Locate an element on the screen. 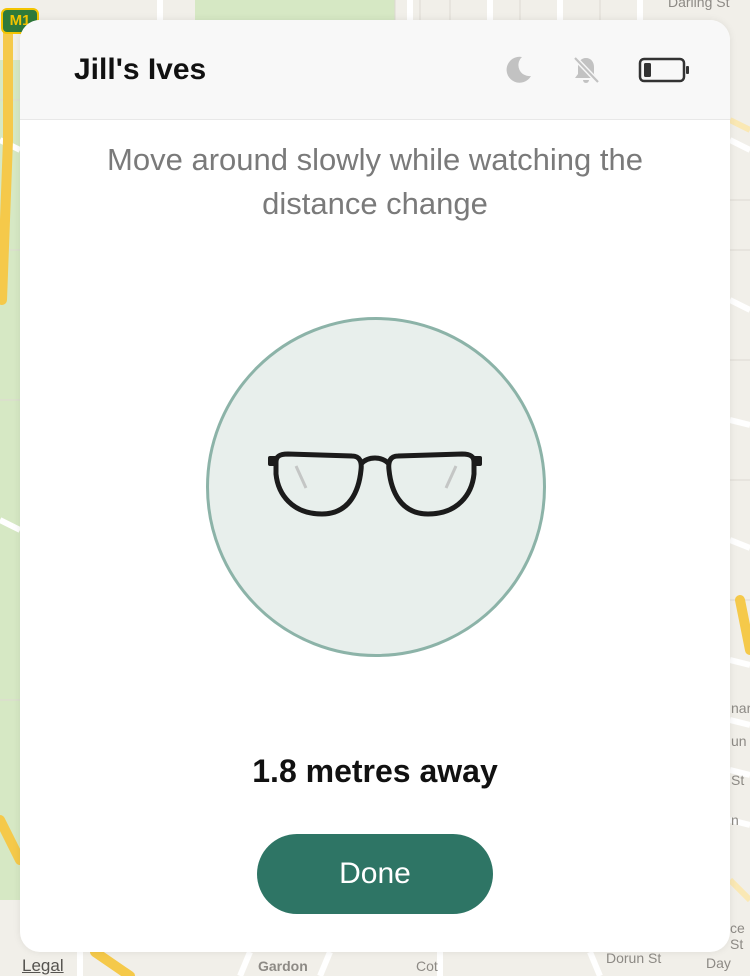 This screenshot has width=750, height=976. moon-icon is located at coordinates (518, 72).